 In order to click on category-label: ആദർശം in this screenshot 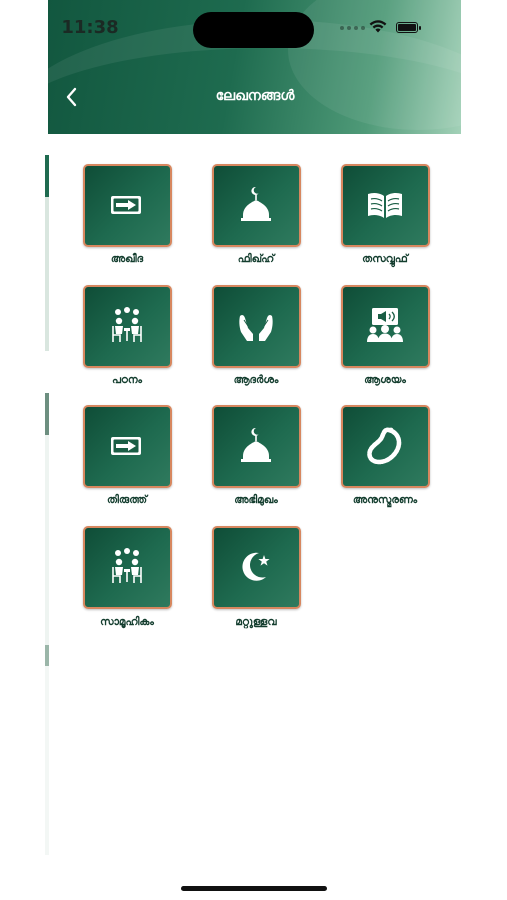, I will do `click(256, 380)`.